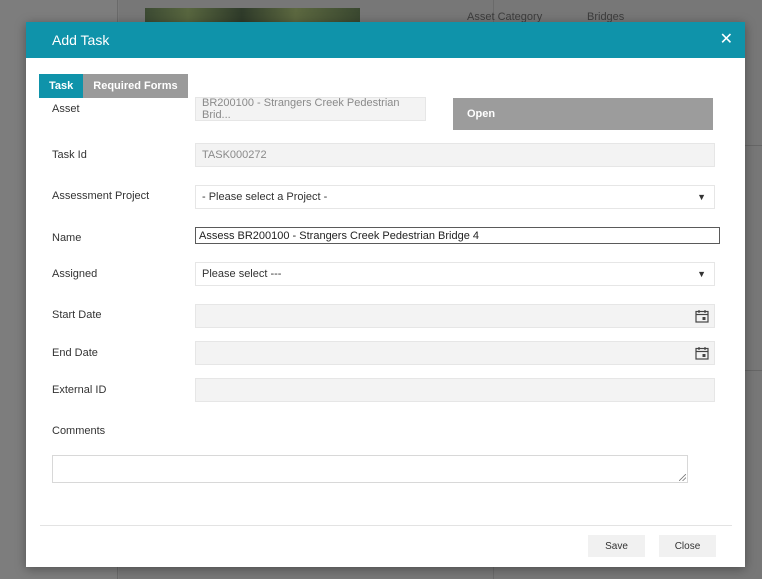 The image size is (762, 579). I want to click on open-asset-button: Open, so click(583, 114).